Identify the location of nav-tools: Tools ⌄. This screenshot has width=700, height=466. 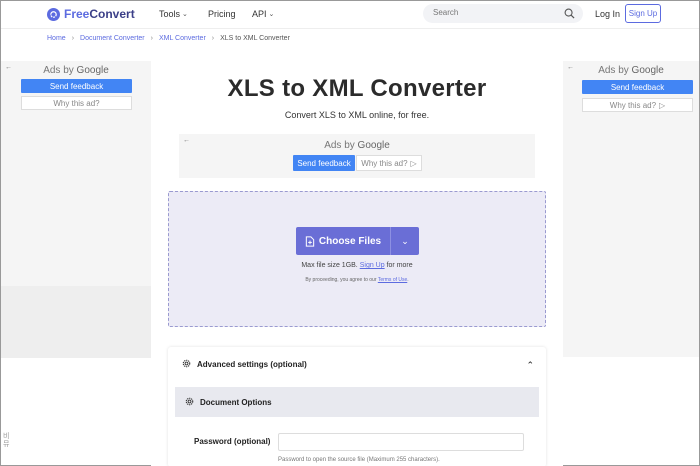
(173, 14).